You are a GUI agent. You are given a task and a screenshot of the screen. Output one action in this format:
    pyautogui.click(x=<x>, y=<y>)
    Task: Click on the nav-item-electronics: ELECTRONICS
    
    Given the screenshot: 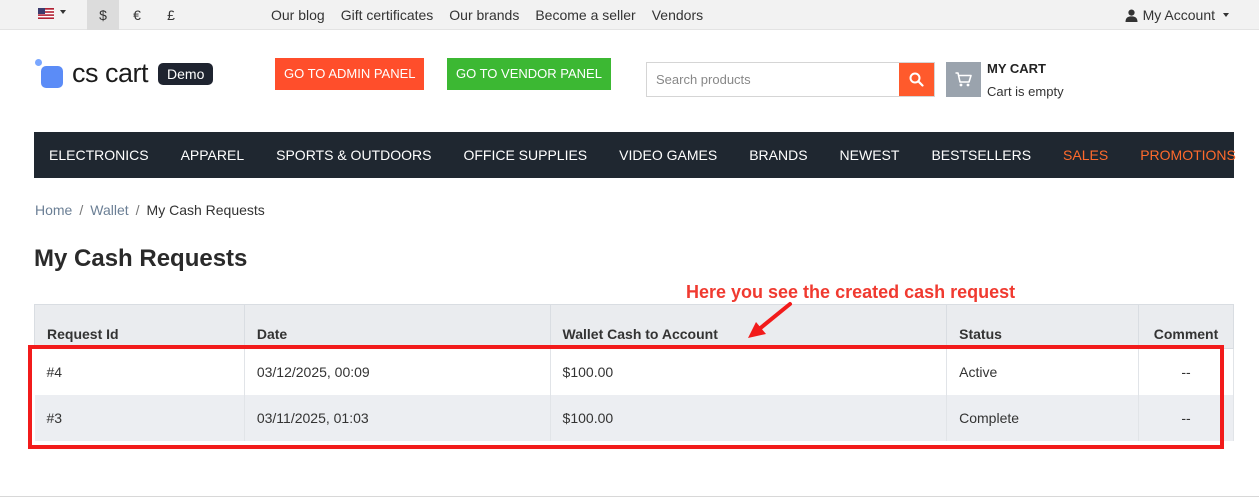 What is the action you would take?
    pyautogui.click(x=99, y=155)
    